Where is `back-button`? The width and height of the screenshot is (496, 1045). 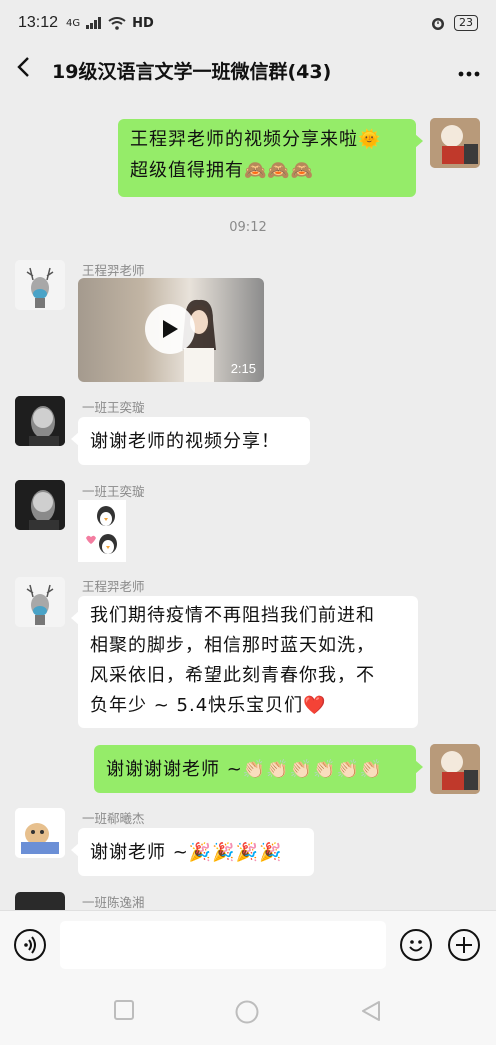 back-button is located at coordinates (31, 70).